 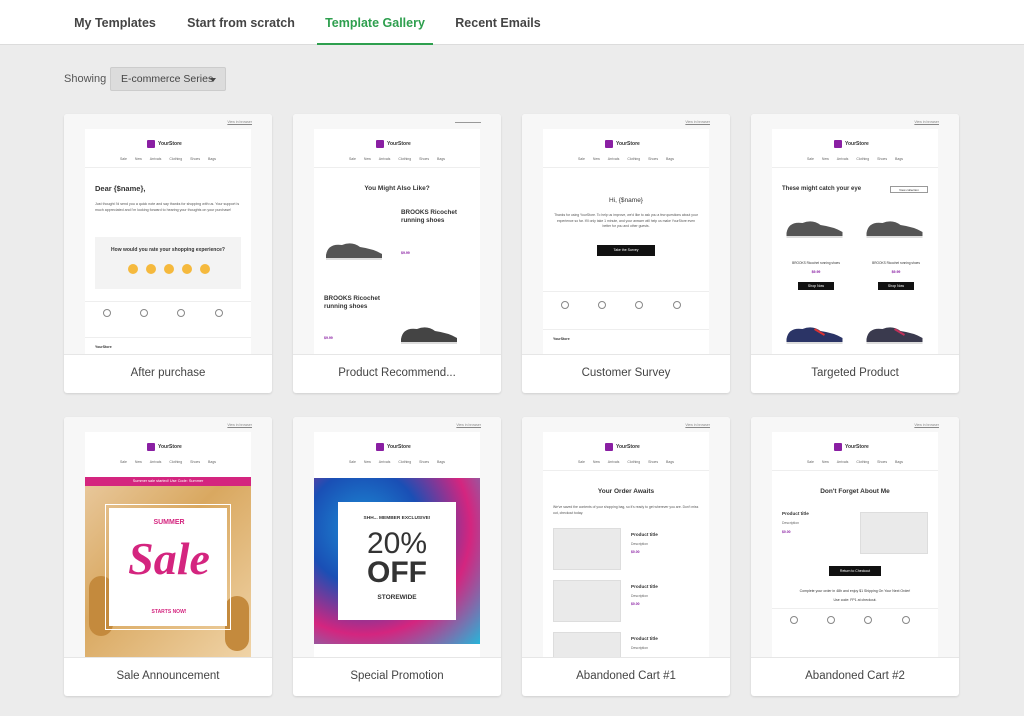 What do you see at coordinates (498, 22) in the screenshot?
I see `tab-recent-emails: Recent Emails` at bounding box center [498, 22].